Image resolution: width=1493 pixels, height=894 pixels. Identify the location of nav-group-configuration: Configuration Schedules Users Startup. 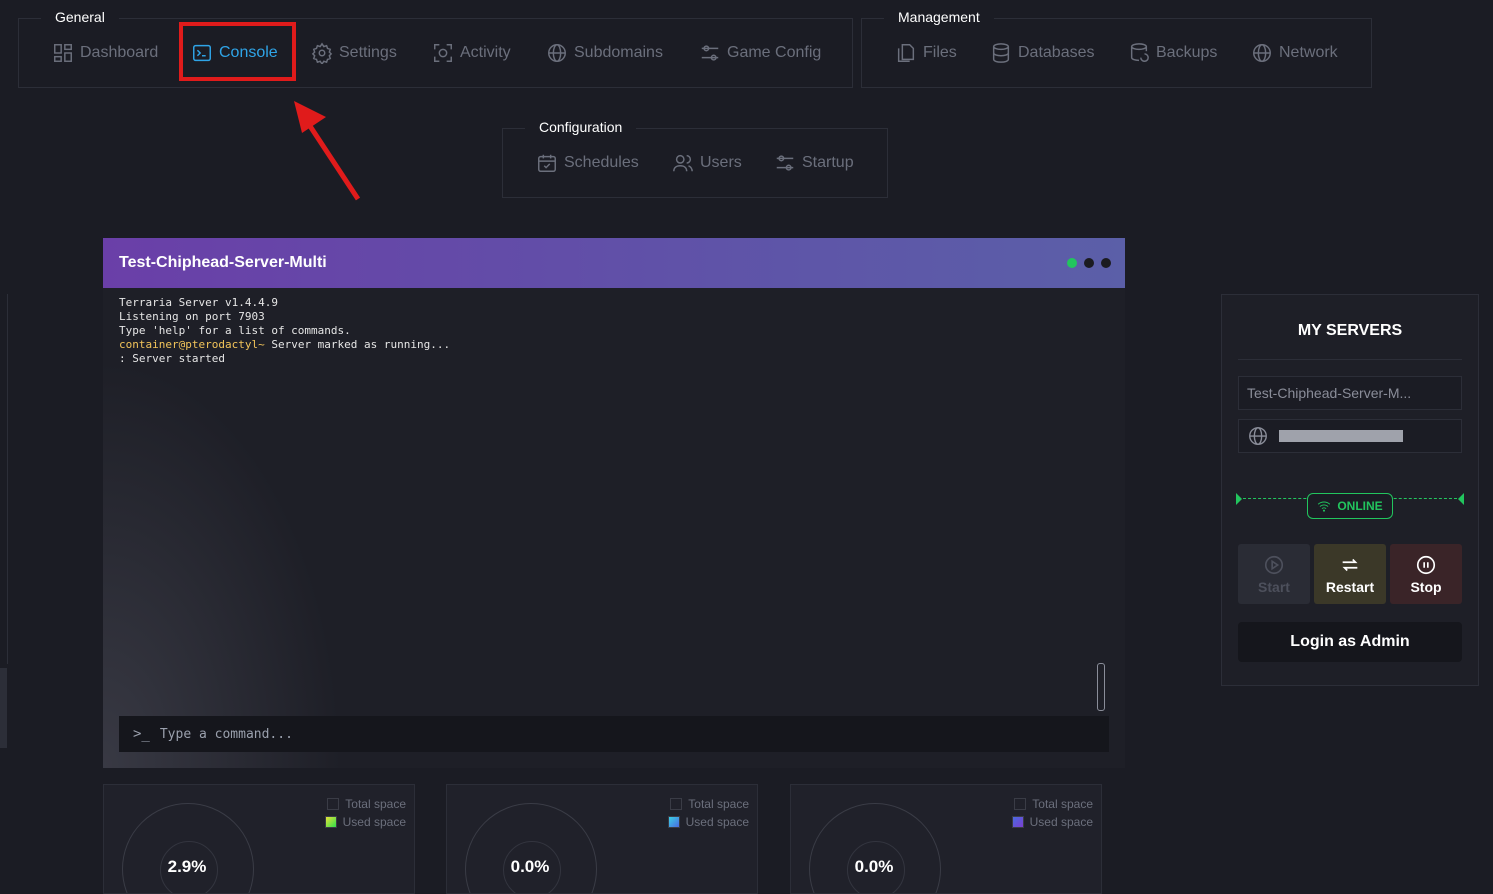
(695, 156).